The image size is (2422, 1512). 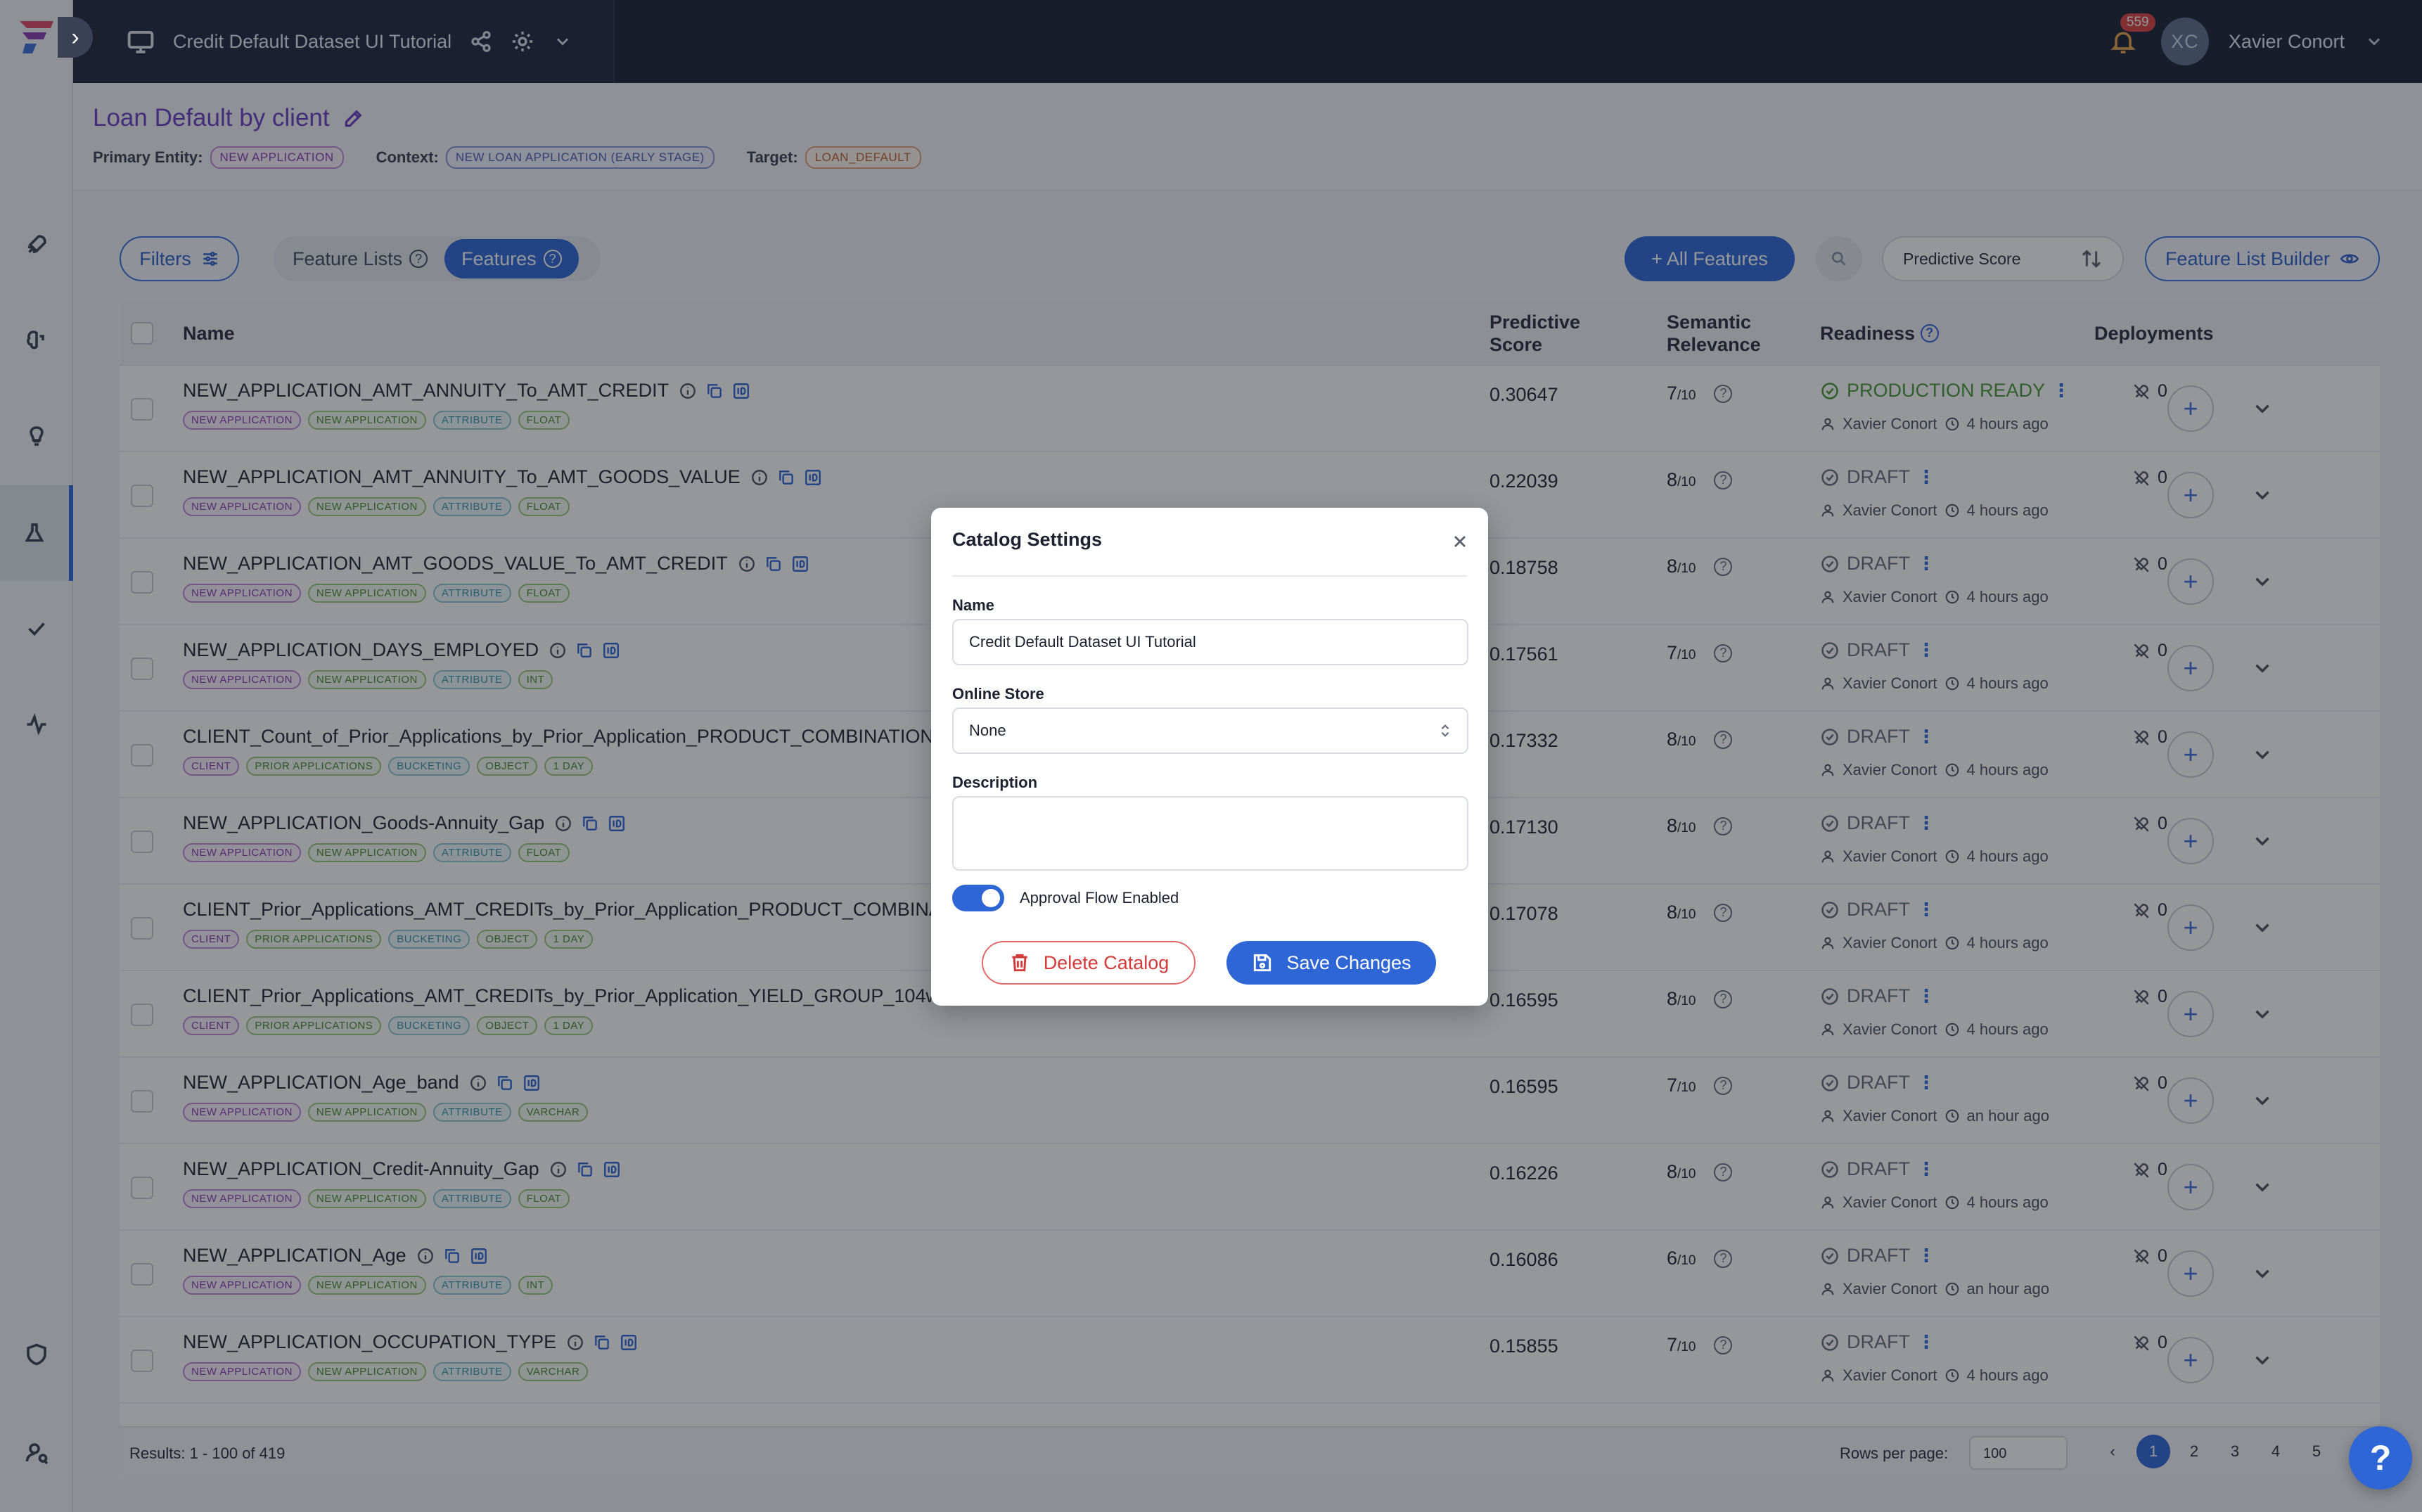 What do you see at coordinates (2380, 1457) in the screenshot?
I see `help-button: ?` at bounding box center [2380, 1457].